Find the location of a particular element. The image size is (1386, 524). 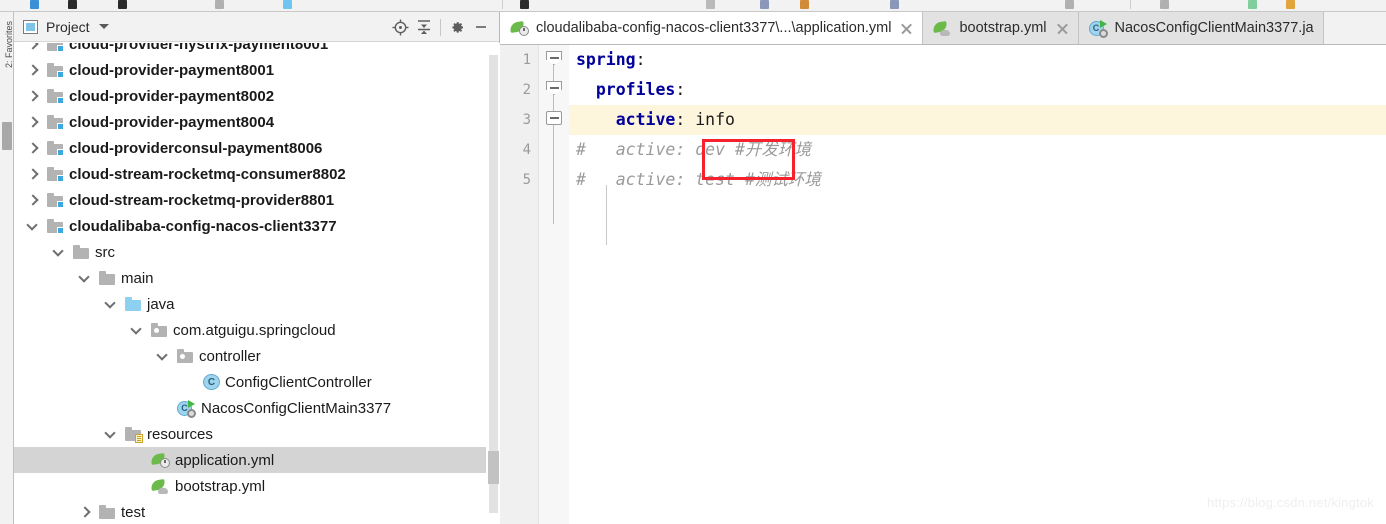

toolbar-divider is located at coordinates (440, 27).